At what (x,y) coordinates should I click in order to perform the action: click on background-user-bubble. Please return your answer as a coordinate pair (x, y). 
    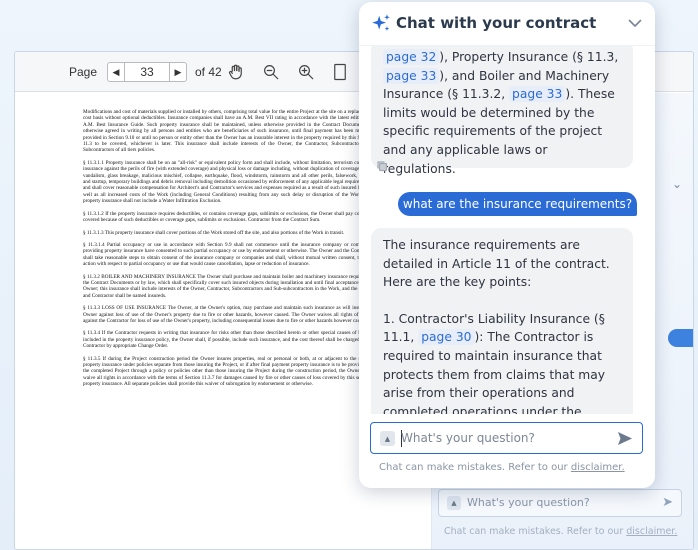
    Looking at the image, I should click on (680, 338).